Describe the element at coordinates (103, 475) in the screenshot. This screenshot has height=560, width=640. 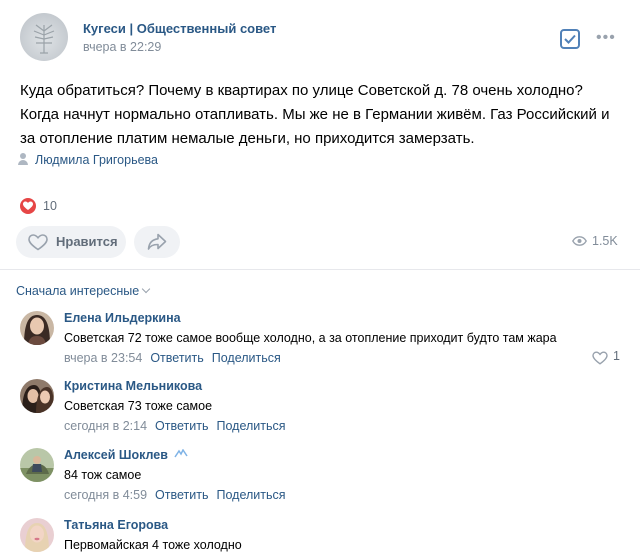
I see `comment-text: 84 тож самое` at that location.